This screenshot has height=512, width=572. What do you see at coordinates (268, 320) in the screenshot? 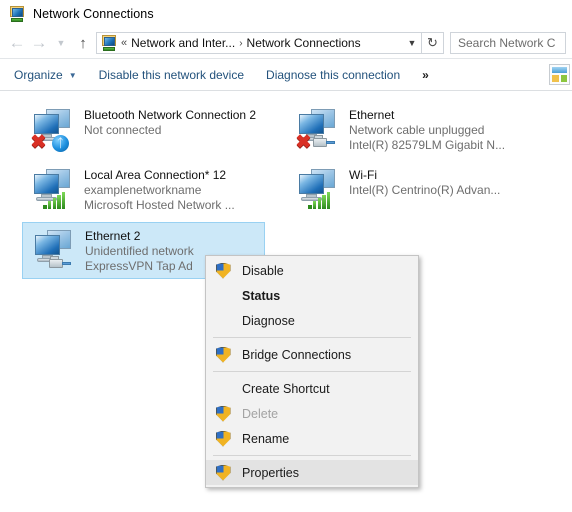
I see `context-menu-item-label: Diagnose` at bounding box center [268, 320].